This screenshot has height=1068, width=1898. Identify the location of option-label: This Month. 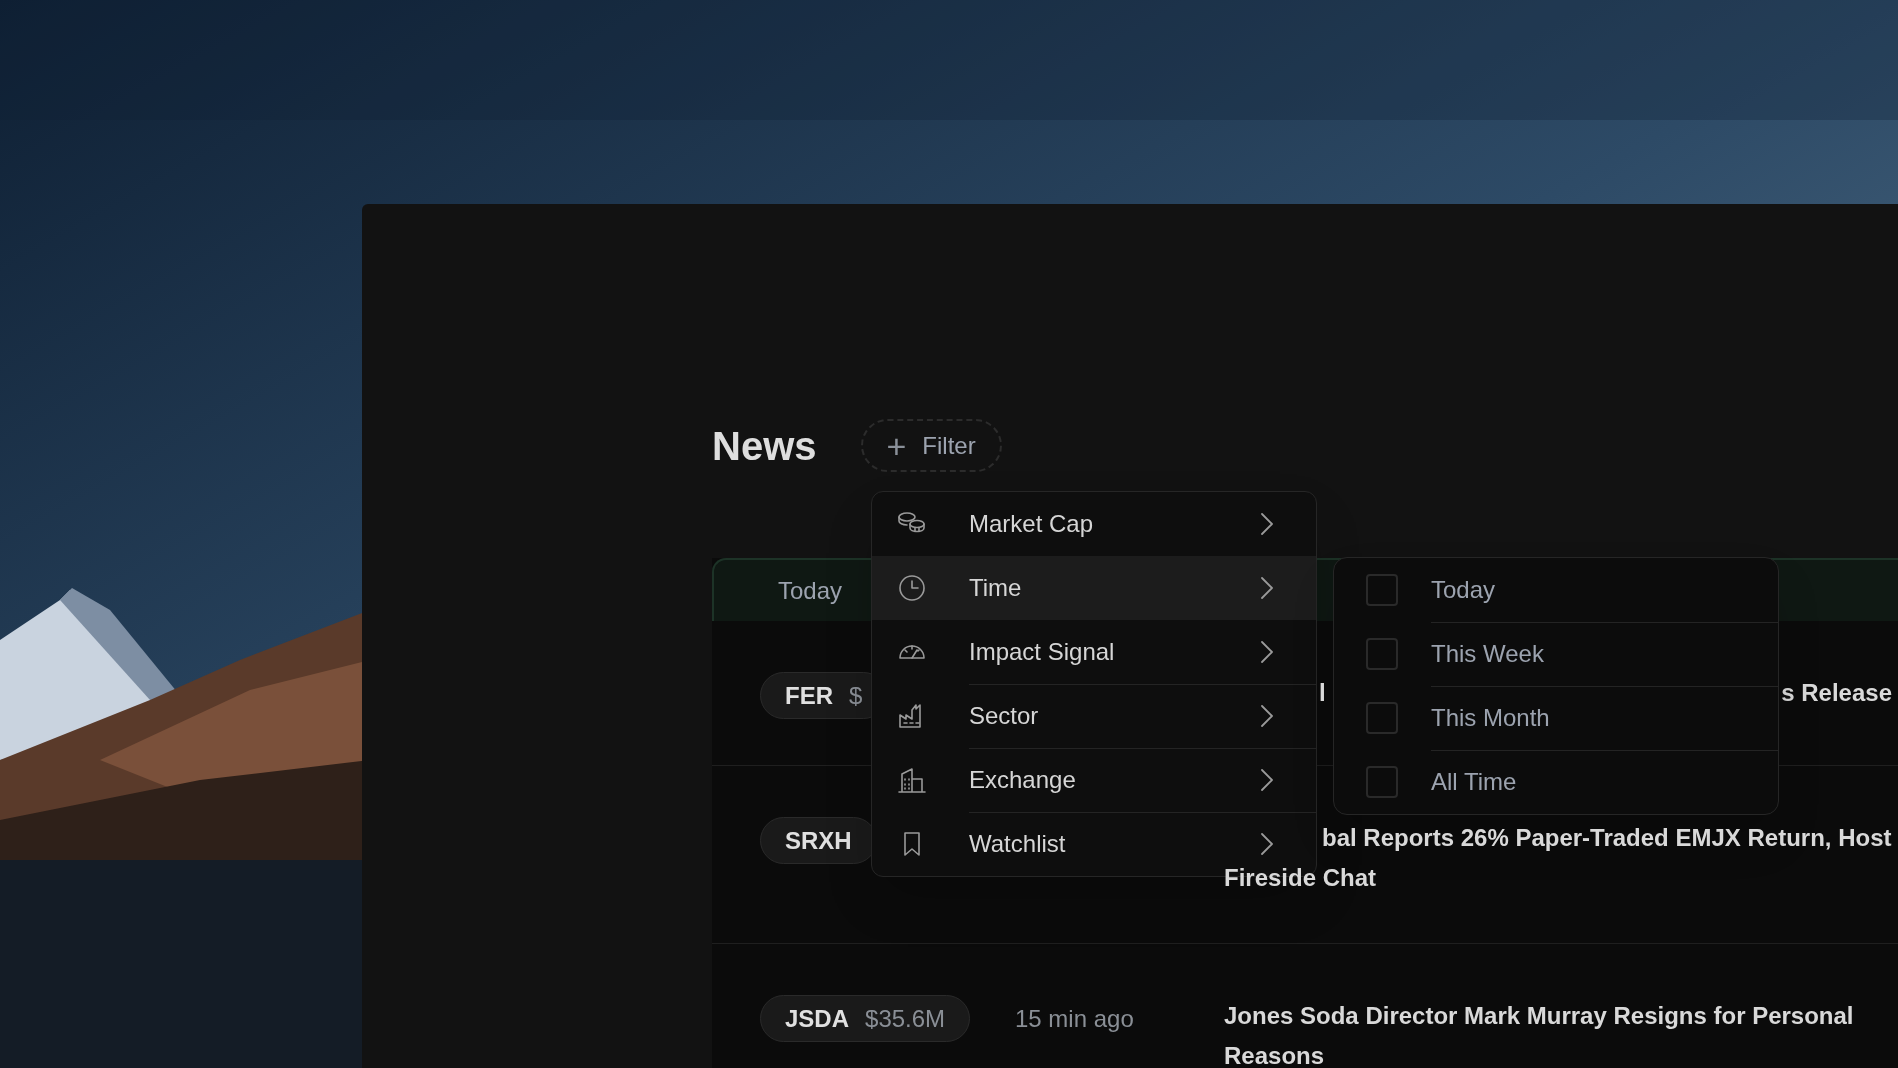
(1490, 718).